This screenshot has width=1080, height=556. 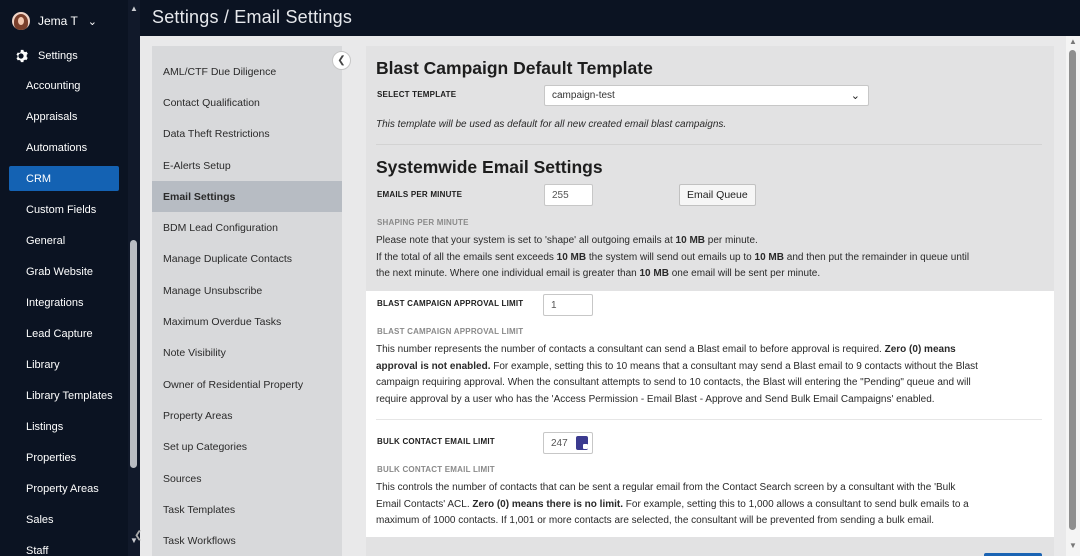 What do you see at coordinates (70, 240) in the screenshot?
I see `sidebar-item-general: General` at bounding box center [70, 240].